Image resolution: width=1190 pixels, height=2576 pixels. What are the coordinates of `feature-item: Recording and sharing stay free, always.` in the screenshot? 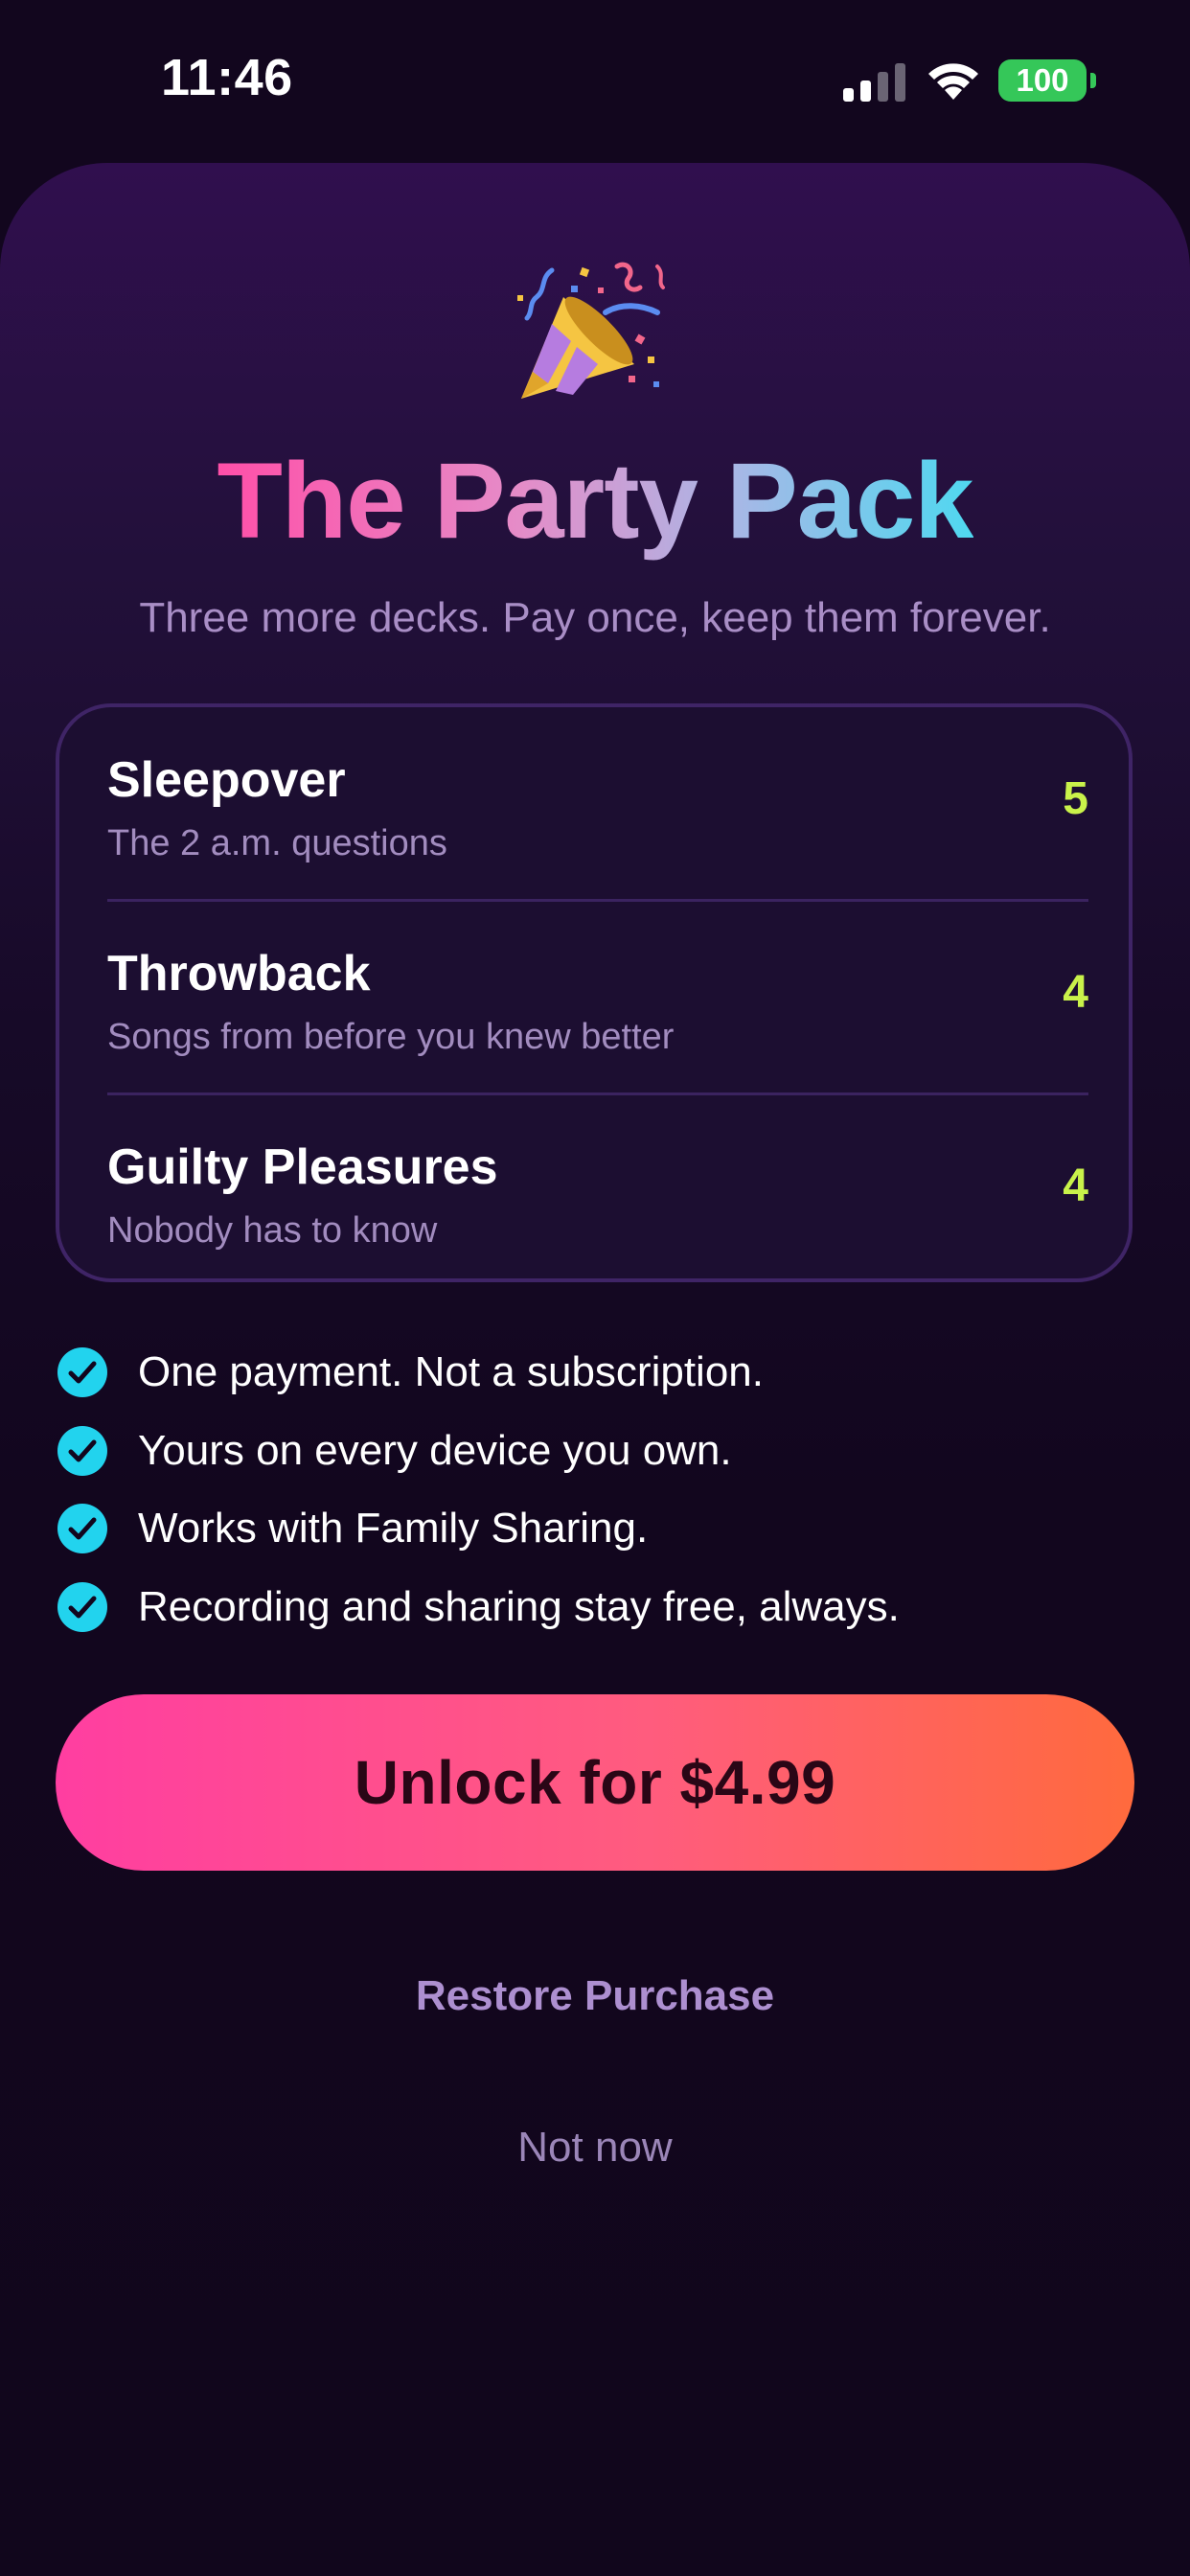 It's located at (594, 1607).